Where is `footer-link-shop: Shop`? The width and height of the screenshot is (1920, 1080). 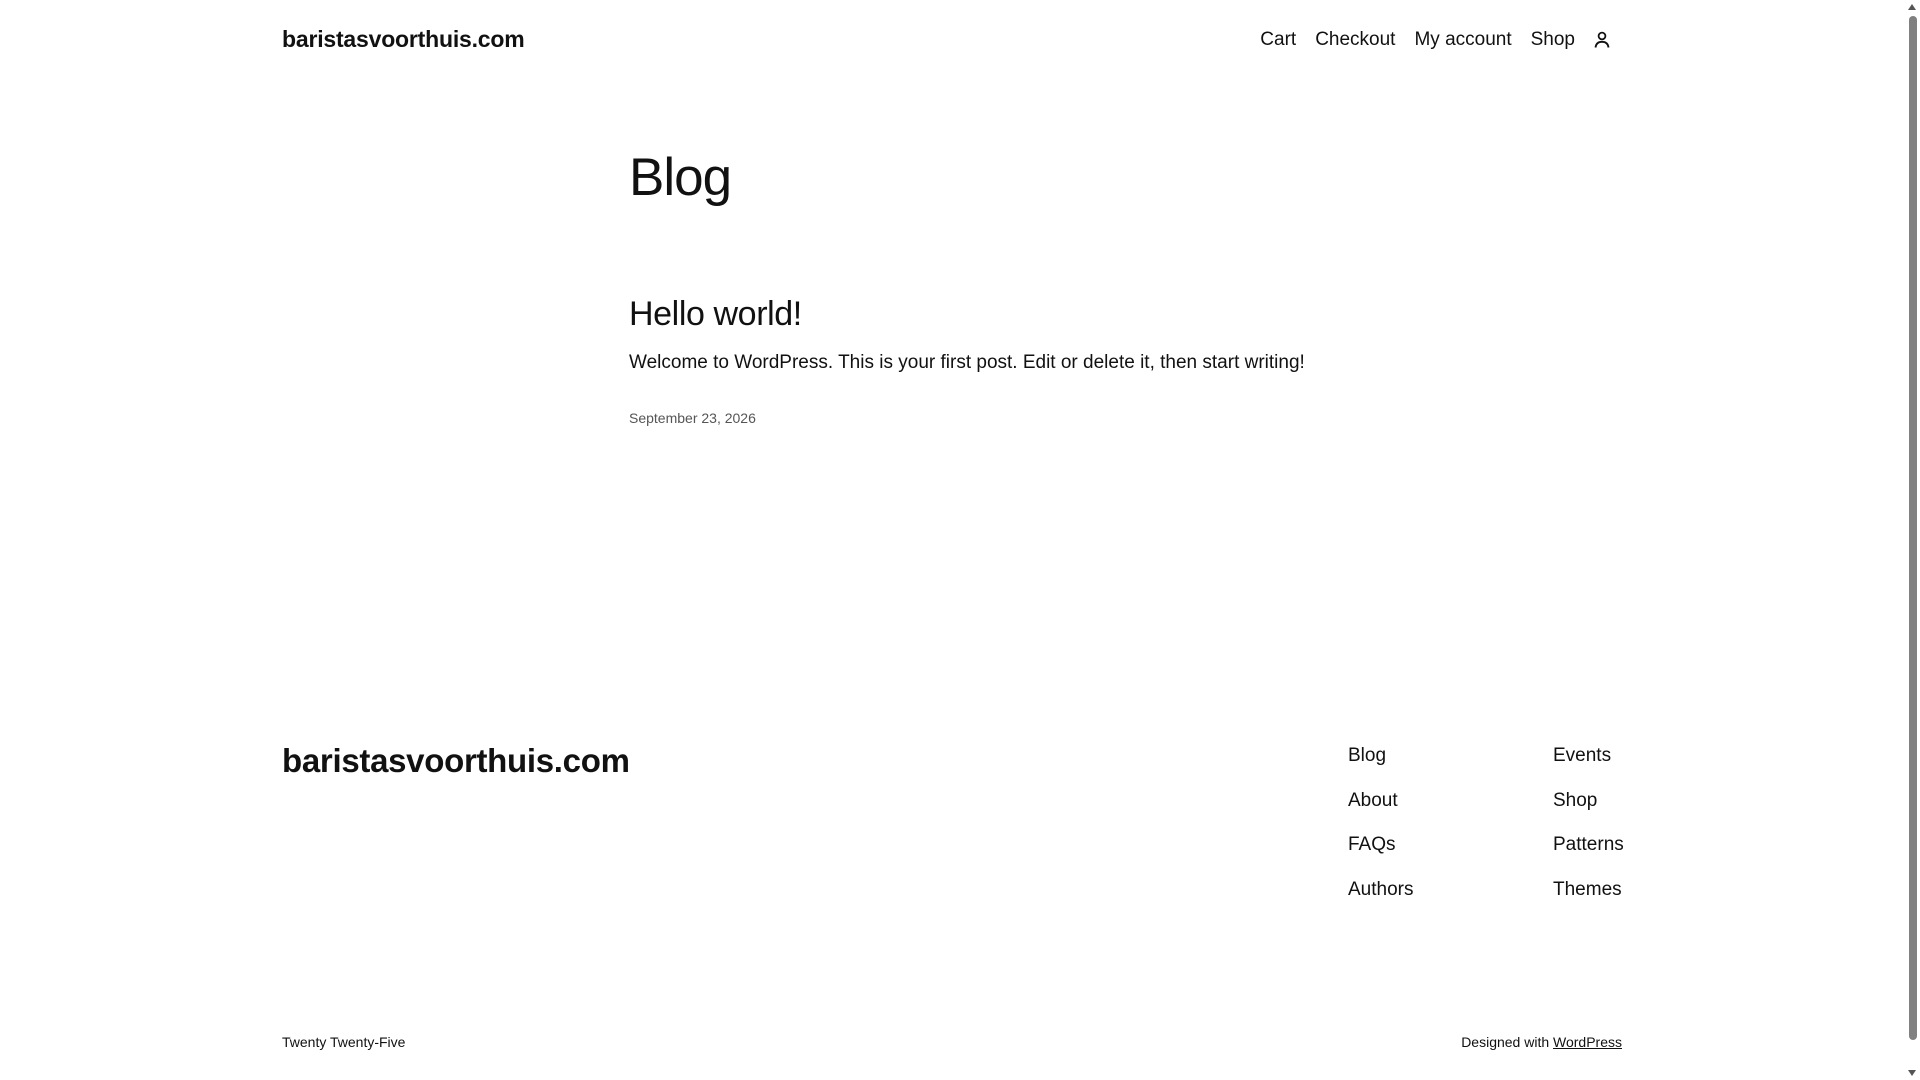 footer-link-shop: Shop is located at coordinates (1588, 811).